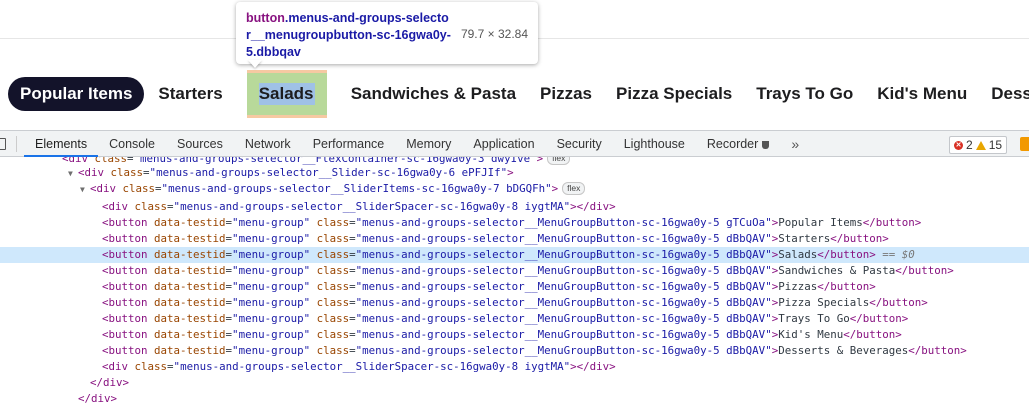 This screenshot has height=408, width=1029. What do you see at coordinates (433, 94) in the screenshot?
I see `menu-group-sandwiches-pasta: Sandwiches & Pasta` at bounding box center [433, 94].